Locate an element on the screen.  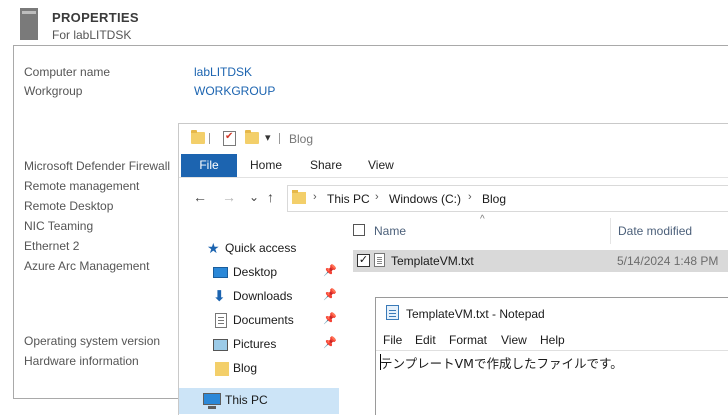
window-title: Blog is located at coordinates (301, 139).